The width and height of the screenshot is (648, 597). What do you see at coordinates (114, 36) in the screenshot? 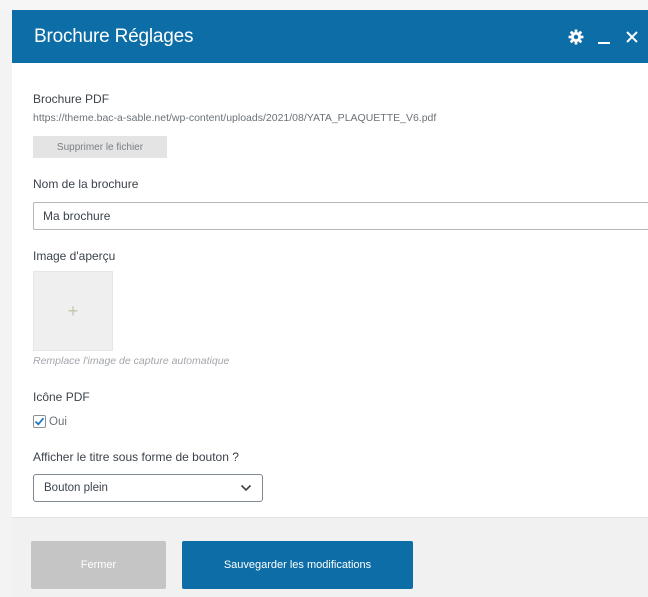
I see `dialog-title: Brochure Réglages` at bounding box center [114, 36].